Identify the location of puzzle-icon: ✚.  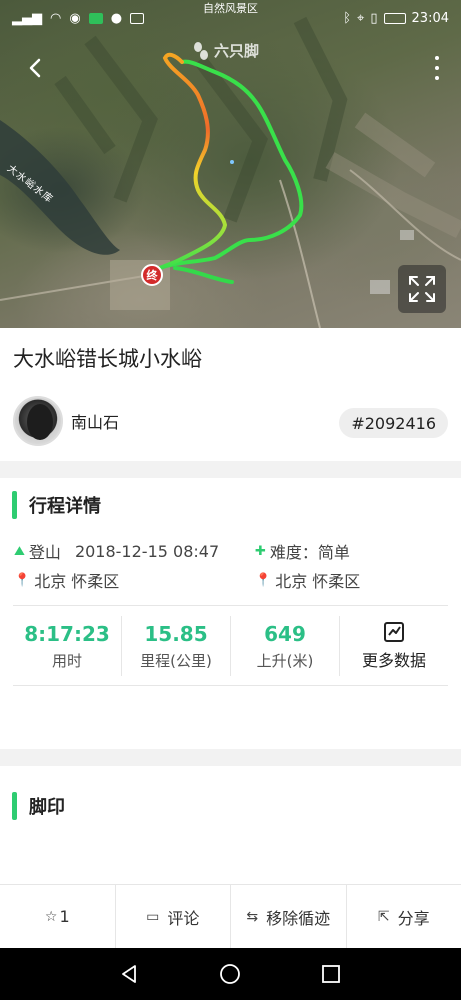
(260, 551).